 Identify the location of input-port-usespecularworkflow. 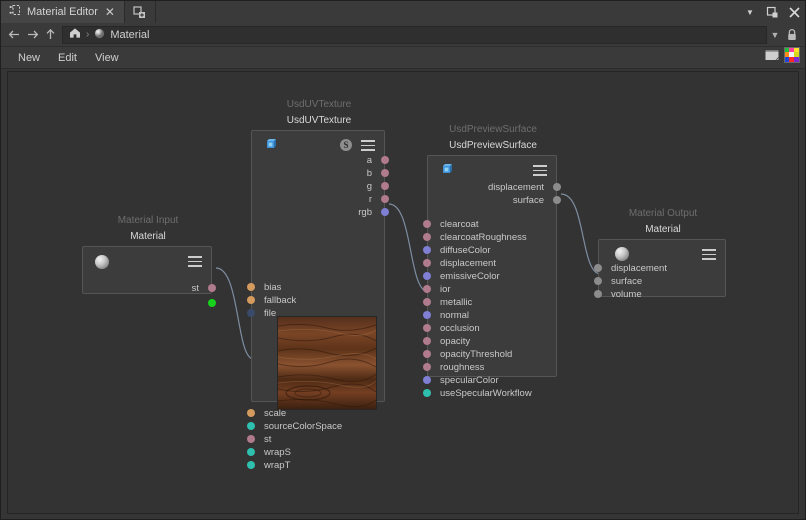
(427, 393).